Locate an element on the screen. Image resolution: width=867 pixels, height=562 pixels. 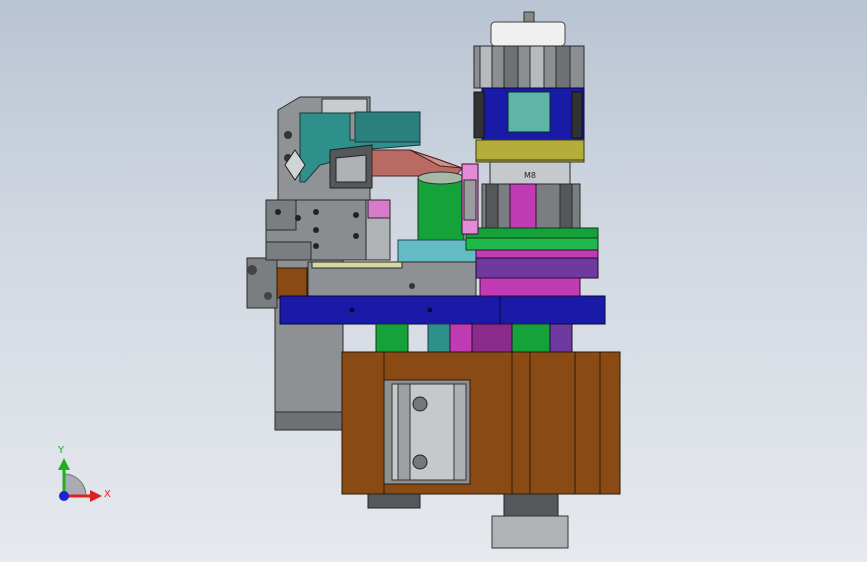
y-arrowhead is located at coordinates (64, 464).